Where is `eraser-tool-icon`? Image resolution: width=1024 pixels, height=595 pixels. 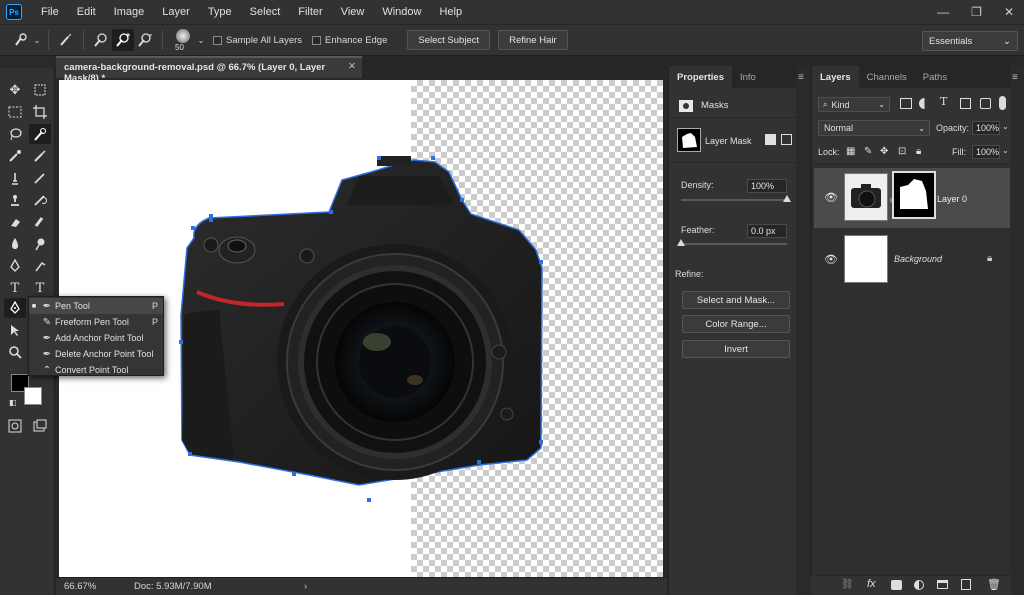
eraser-tool-icon is located at coordinates (15, 222).